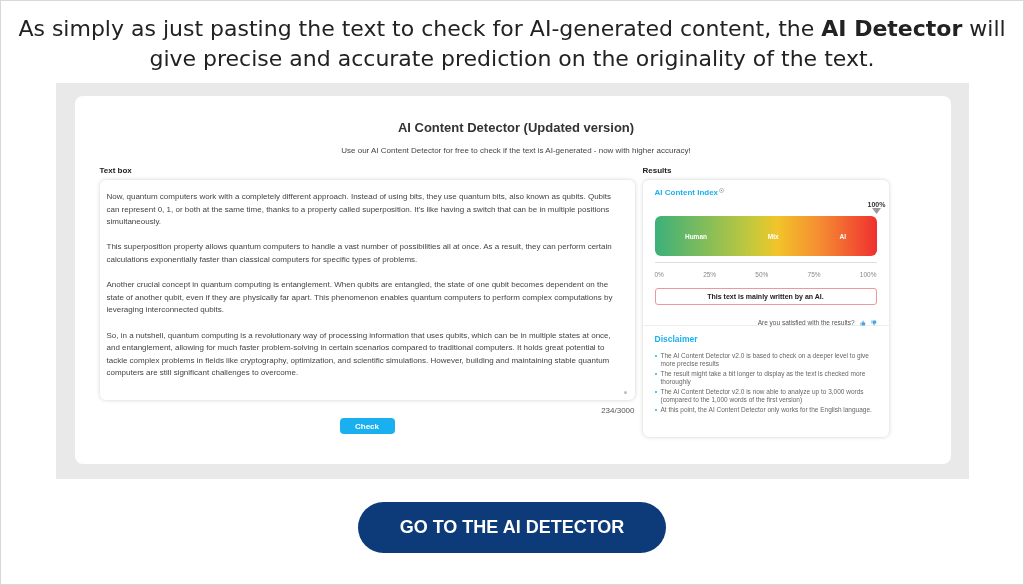 The image size is (1024, 585). What do you see at coordinates (116, 170) in the screenshot?
I see `text-box-label: Text box` at bounding box center [116, 170].